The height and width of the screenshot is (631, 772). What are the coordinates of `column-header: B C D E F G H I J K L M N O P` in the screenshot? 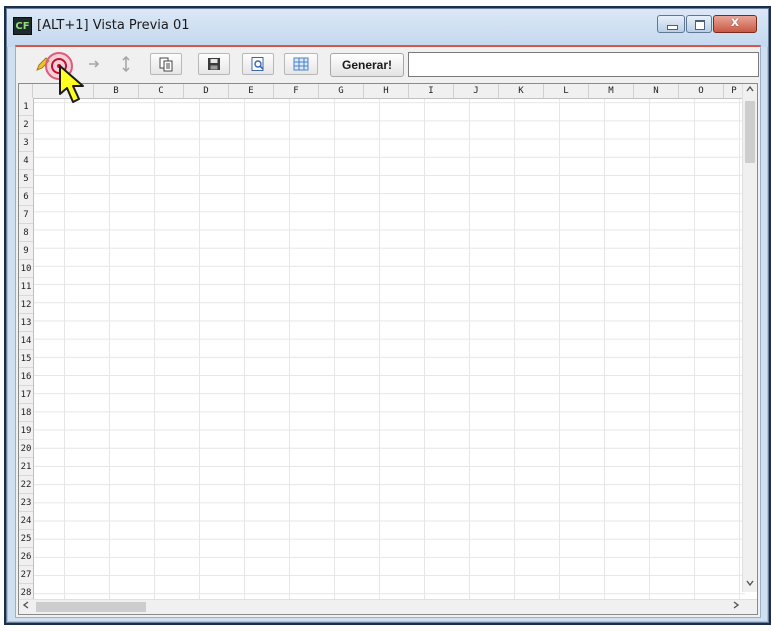 It's located at (382, 91).